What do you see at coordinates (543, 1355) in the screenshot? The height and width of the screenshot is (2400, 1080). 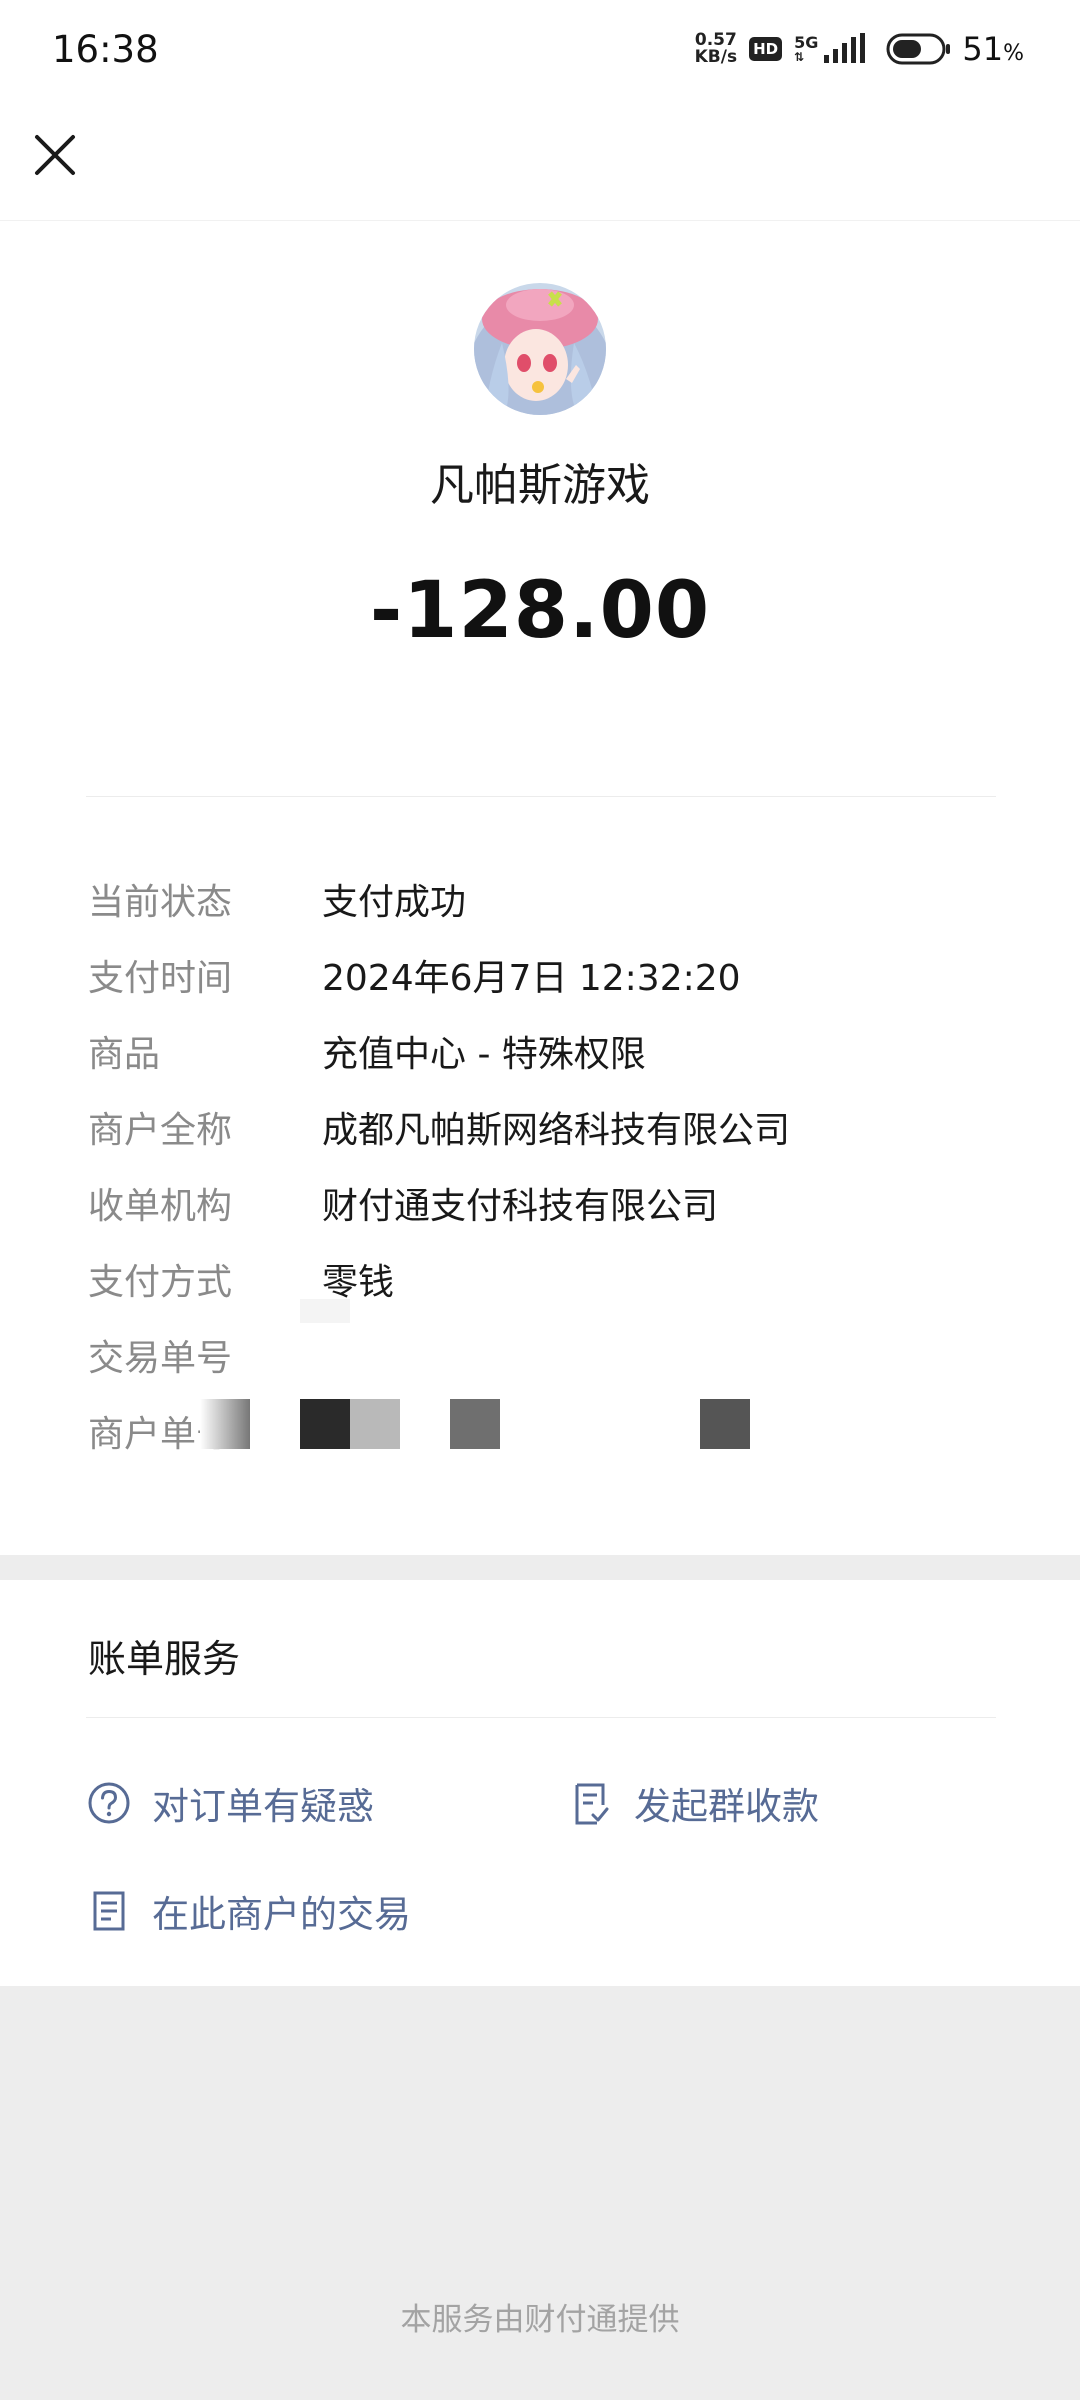 I see `detail-row-transaction-id: 交易单号` at bounding box center [543, 1355].